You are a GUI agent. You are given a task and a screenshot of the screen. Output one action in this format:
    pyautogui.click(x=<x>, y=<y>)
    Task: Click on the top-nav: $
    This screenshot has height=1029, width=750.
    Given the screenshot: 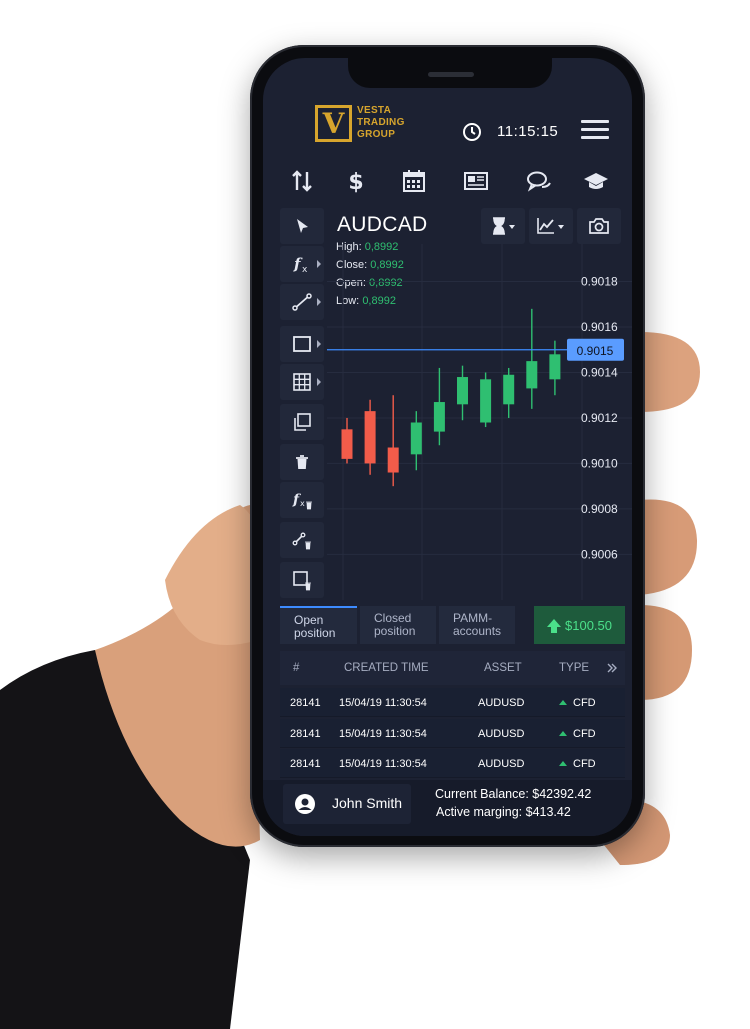 What is the action you would take?
    pyautogui.click(x=447, y=181)
    